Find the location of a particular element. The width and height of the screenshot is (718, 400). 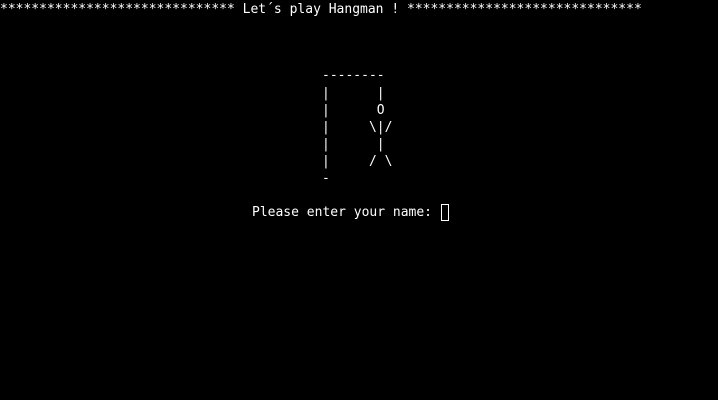

name-prompt-label: Please enter your name: is located at coordinates (346, 212).